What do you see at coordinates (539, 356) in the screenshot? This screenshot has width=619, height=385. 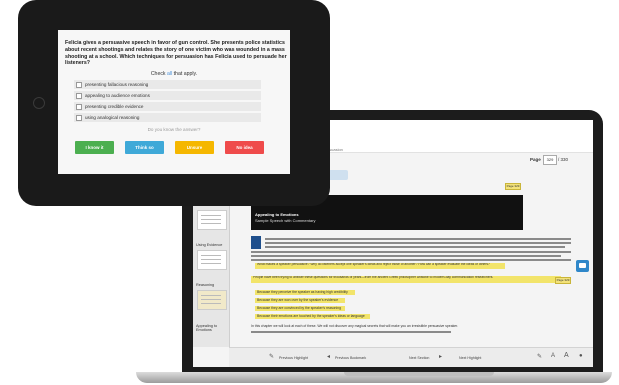 I see `highlighter-icon: ✎` at bounding box center [539, 356].